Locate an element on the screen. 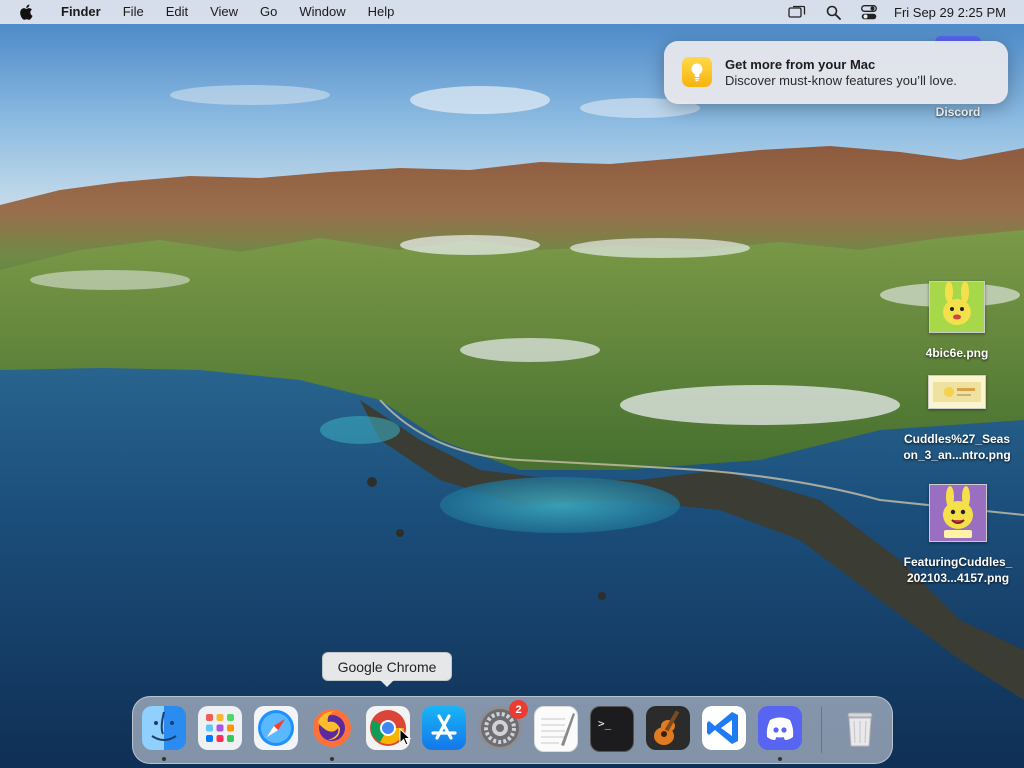  menubar-clock: Fri Sep 29 2:25 PM is located at coordinates (950, 12).